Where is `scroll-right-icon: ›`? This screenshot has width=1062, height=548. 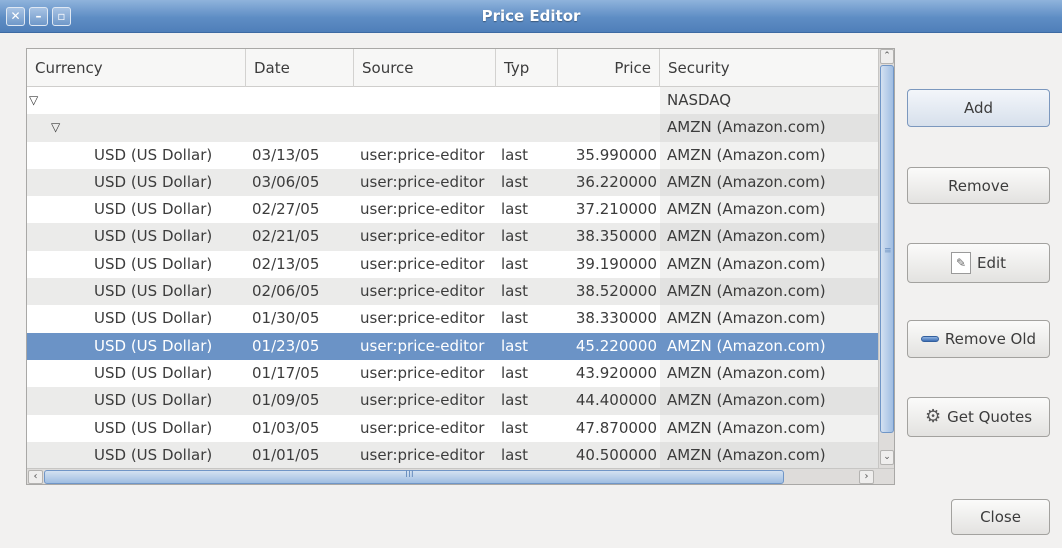 scroll-right-icon: › is located at coordinates (866, 477).